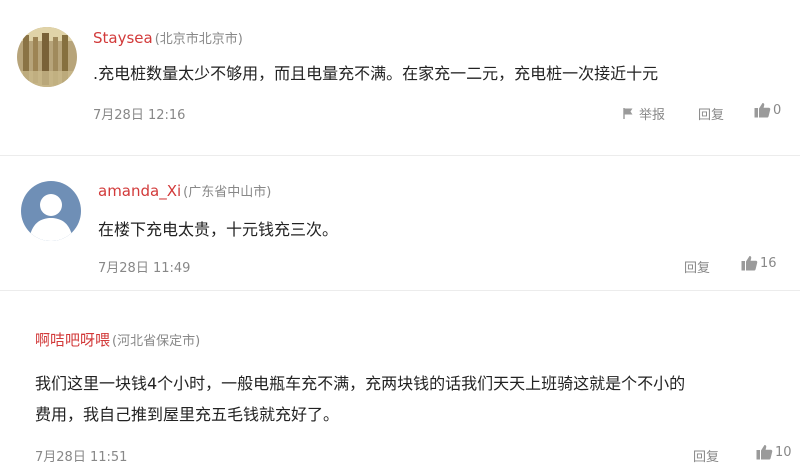 This screenshot has height=476, width=800. What do you see at coordinates (783, 452) in the screenshot?
I see `like-count: 10` at bounding box center [783, 452].